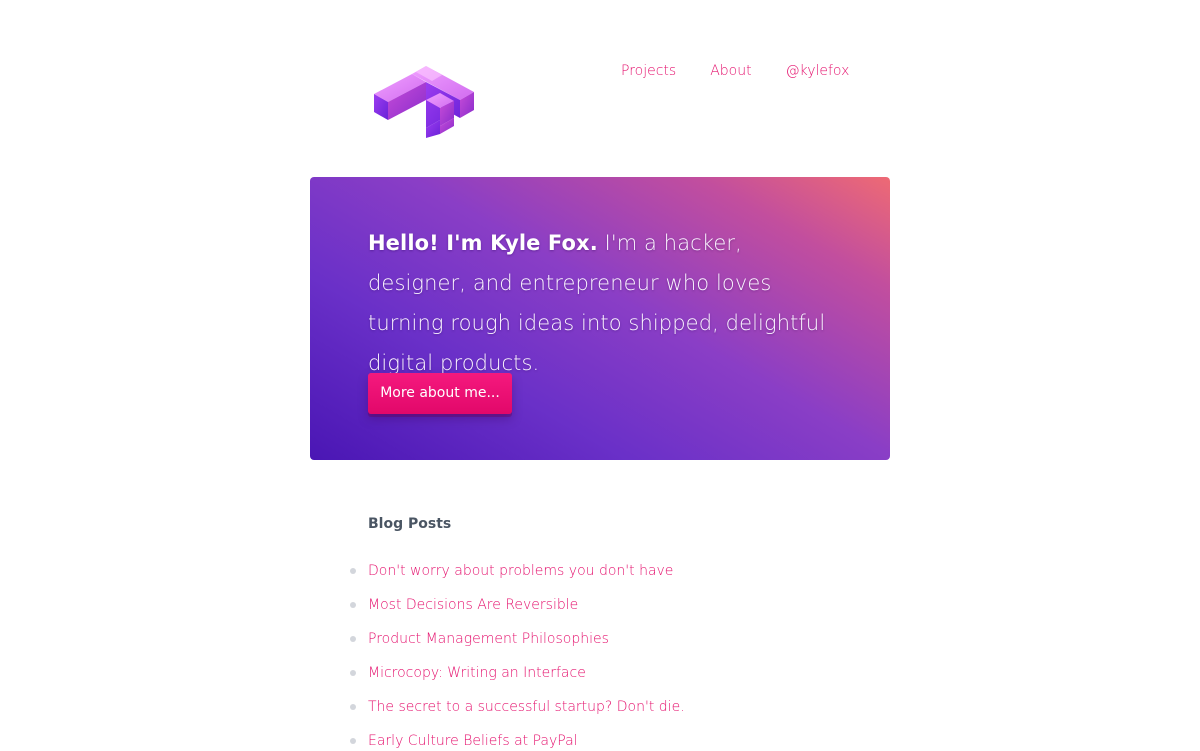 This screenshot has width=1200, height=751. I want to click on site-logo, so click(424, 99).